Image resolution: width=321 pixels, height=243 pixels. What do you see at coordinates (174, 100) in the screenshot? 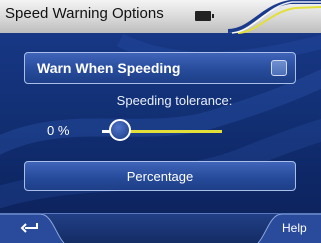
I see `speeding-tolerance-label: Speeding tolerance:` at bounding box center [174, 100].